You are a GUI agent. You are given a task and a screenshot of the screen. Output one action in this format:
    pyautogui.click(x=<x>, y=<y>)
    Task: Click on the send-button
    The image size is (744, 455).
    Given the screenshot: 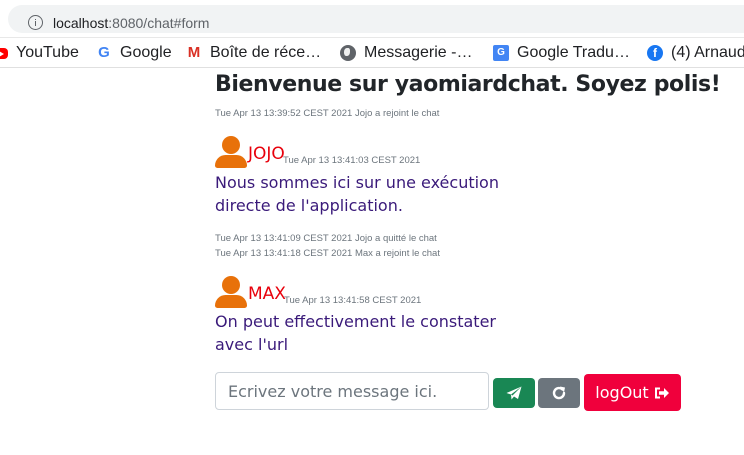 What is the action you would take?
    pyautogui.click(x=514, y=393)
    